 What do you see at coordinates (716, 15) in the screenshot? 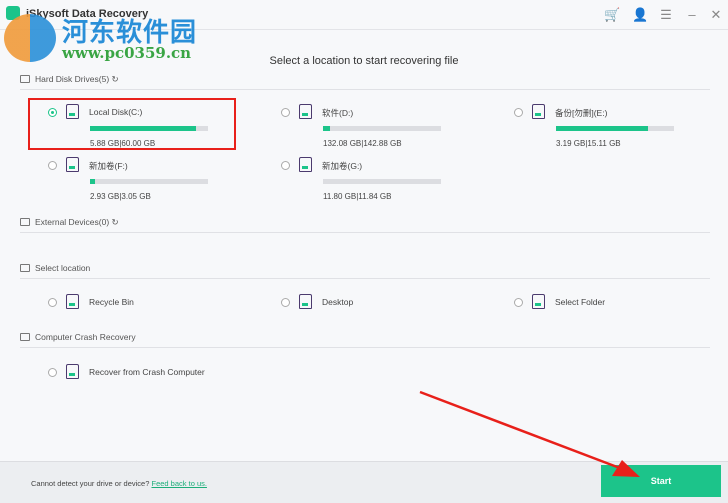
I see `close-icon: ✕` at bounding box center [716, 15].